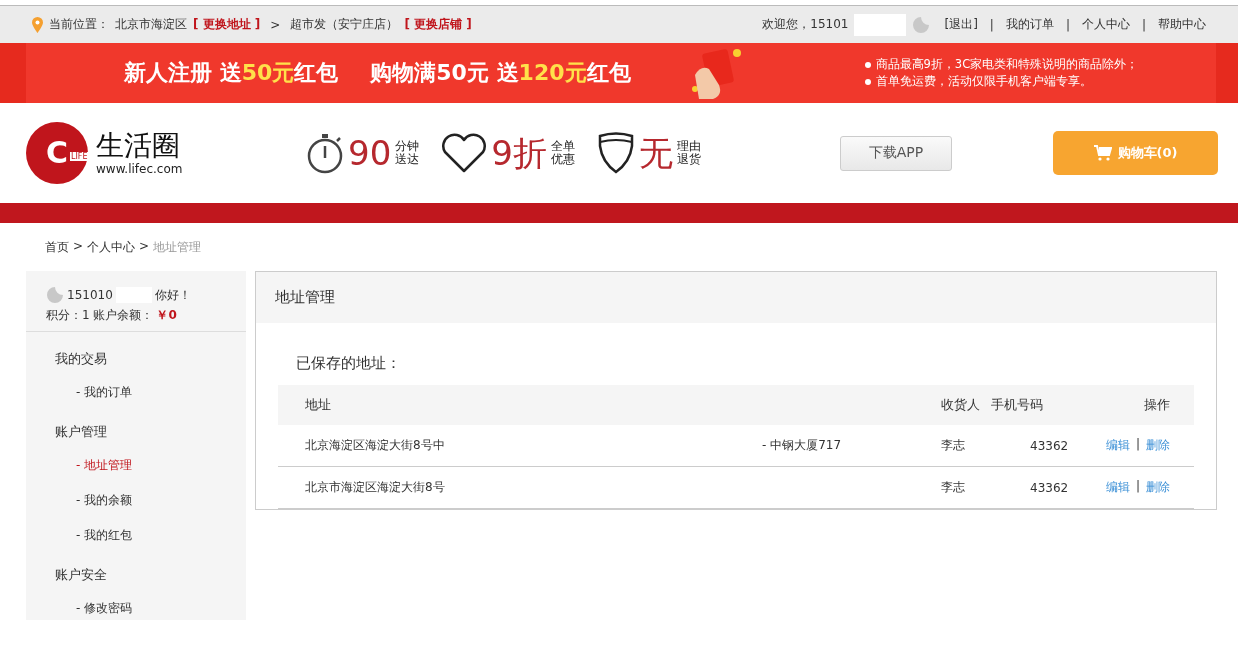  What do you see at coordinates (655, 153) in the screenshot?
I see `feature-value: 无` at bounding box center [655, 153].